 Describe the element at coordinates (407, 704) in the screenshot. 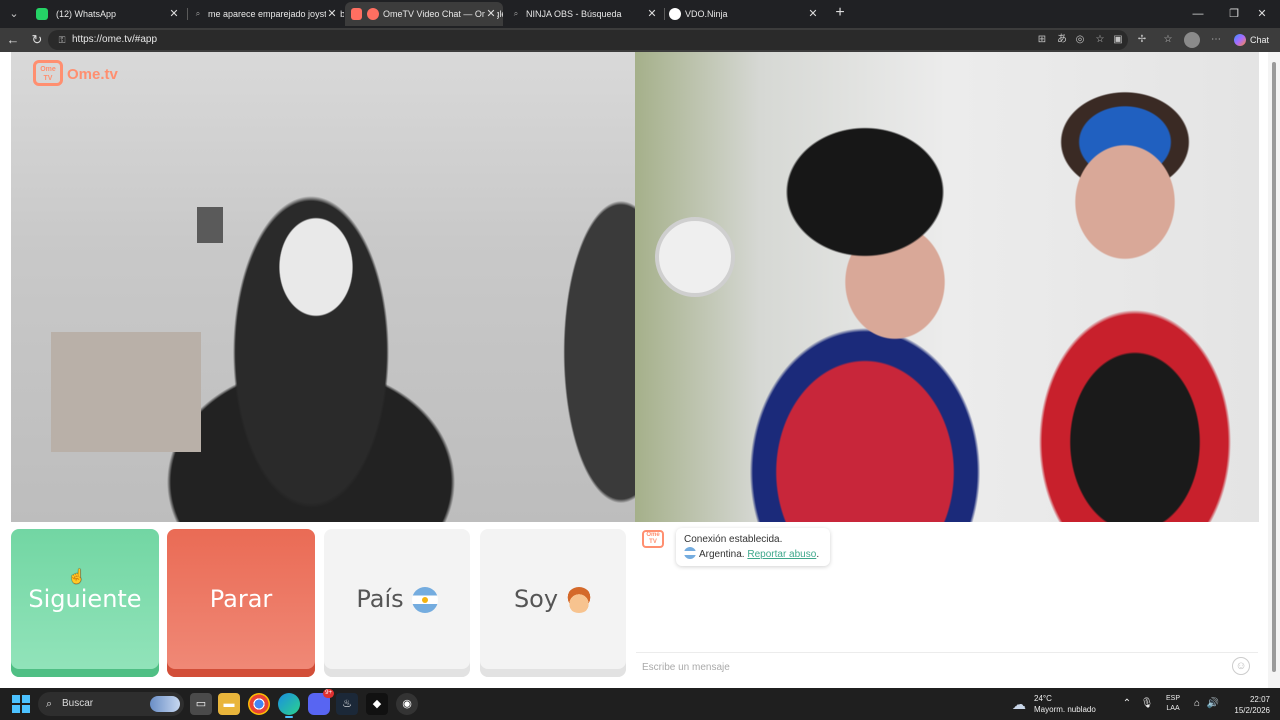

I see `obs-studio-icon: ◉` at that location.